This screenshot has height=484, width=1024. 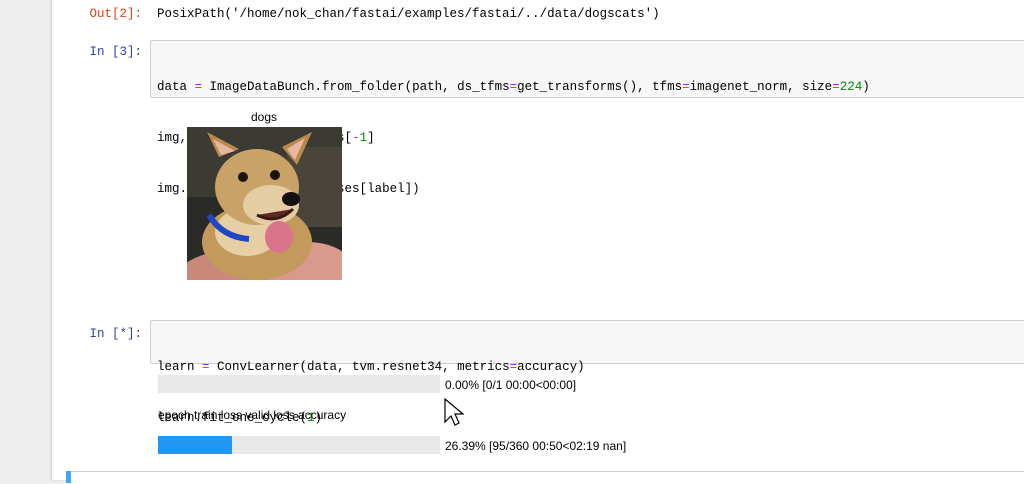 I want to click on overall-progress-label: 0.00% [0/1 00:00<00:00], so click(x=511, y=385).